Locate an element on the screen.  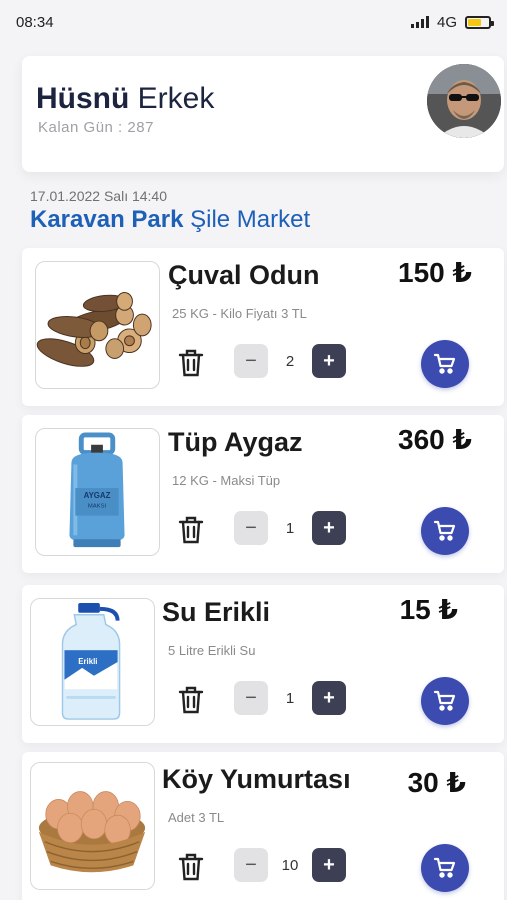
product-price: 360 ₺ is located at coordinates (435, 439).